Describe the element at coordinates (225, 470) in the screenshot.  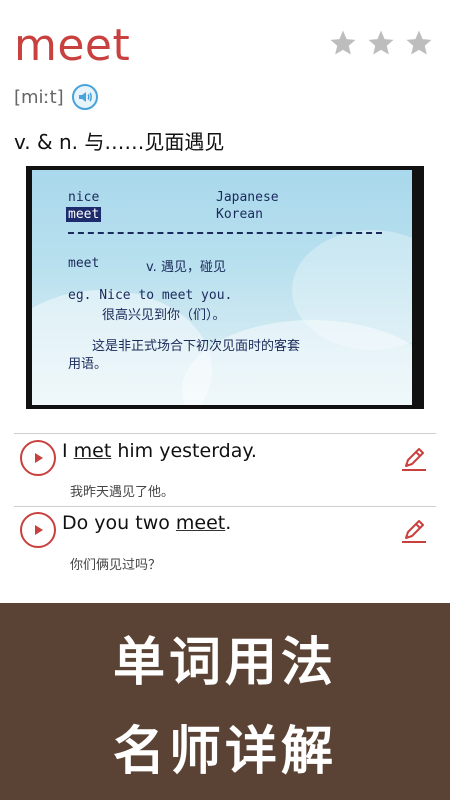
I see `example-item: I met him yesterday. 我昨天遇见了他。` at that location.